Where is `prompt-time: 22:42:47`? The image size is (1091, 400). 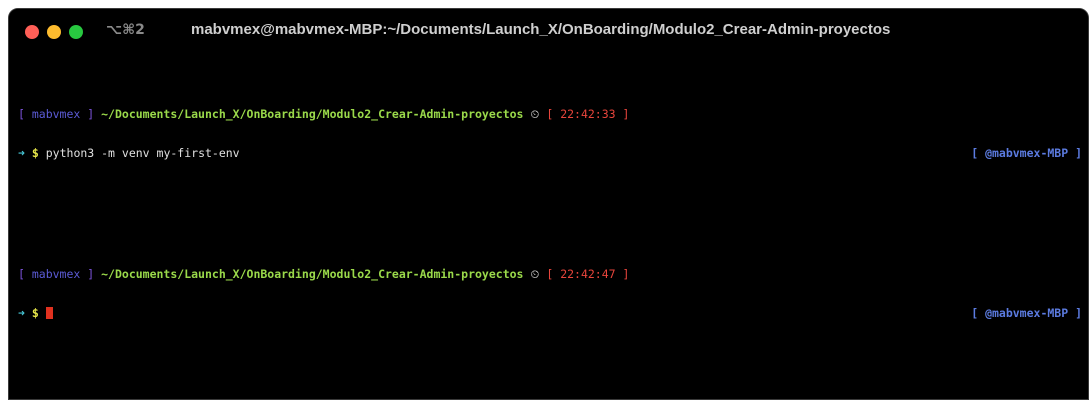 prompt-time: 22:42:47 is located at coordinates (588, 274).